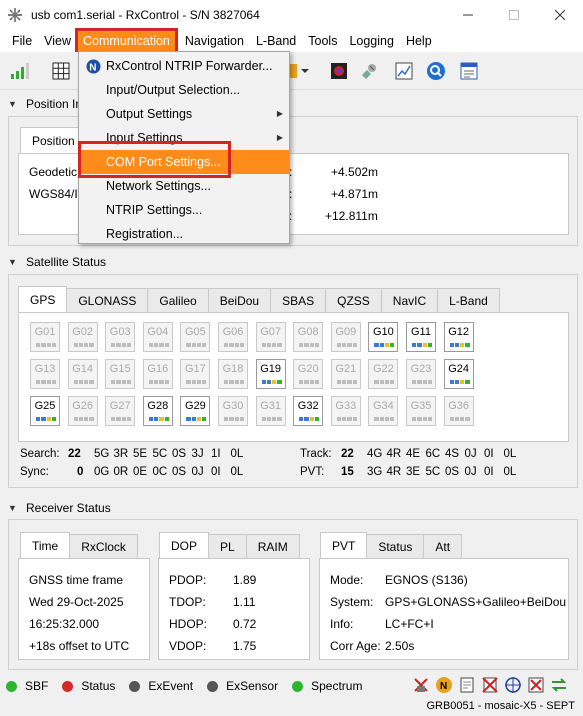 This screenshot has height=716, width=583. Describe the element at coordinates (308, 411) in the screenshot. I see `satellite-g32: G32` at that location.